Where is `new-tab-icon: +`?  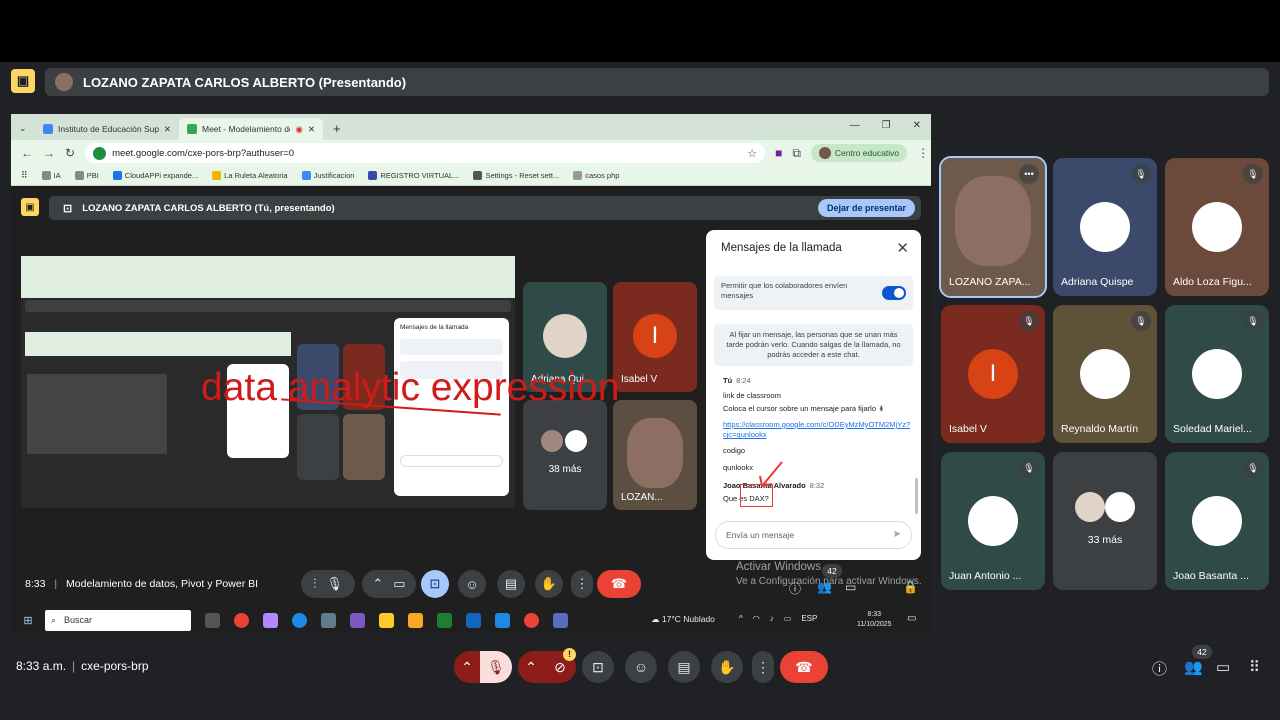
new-tab-icon: + is located at coordinates (337, 128).